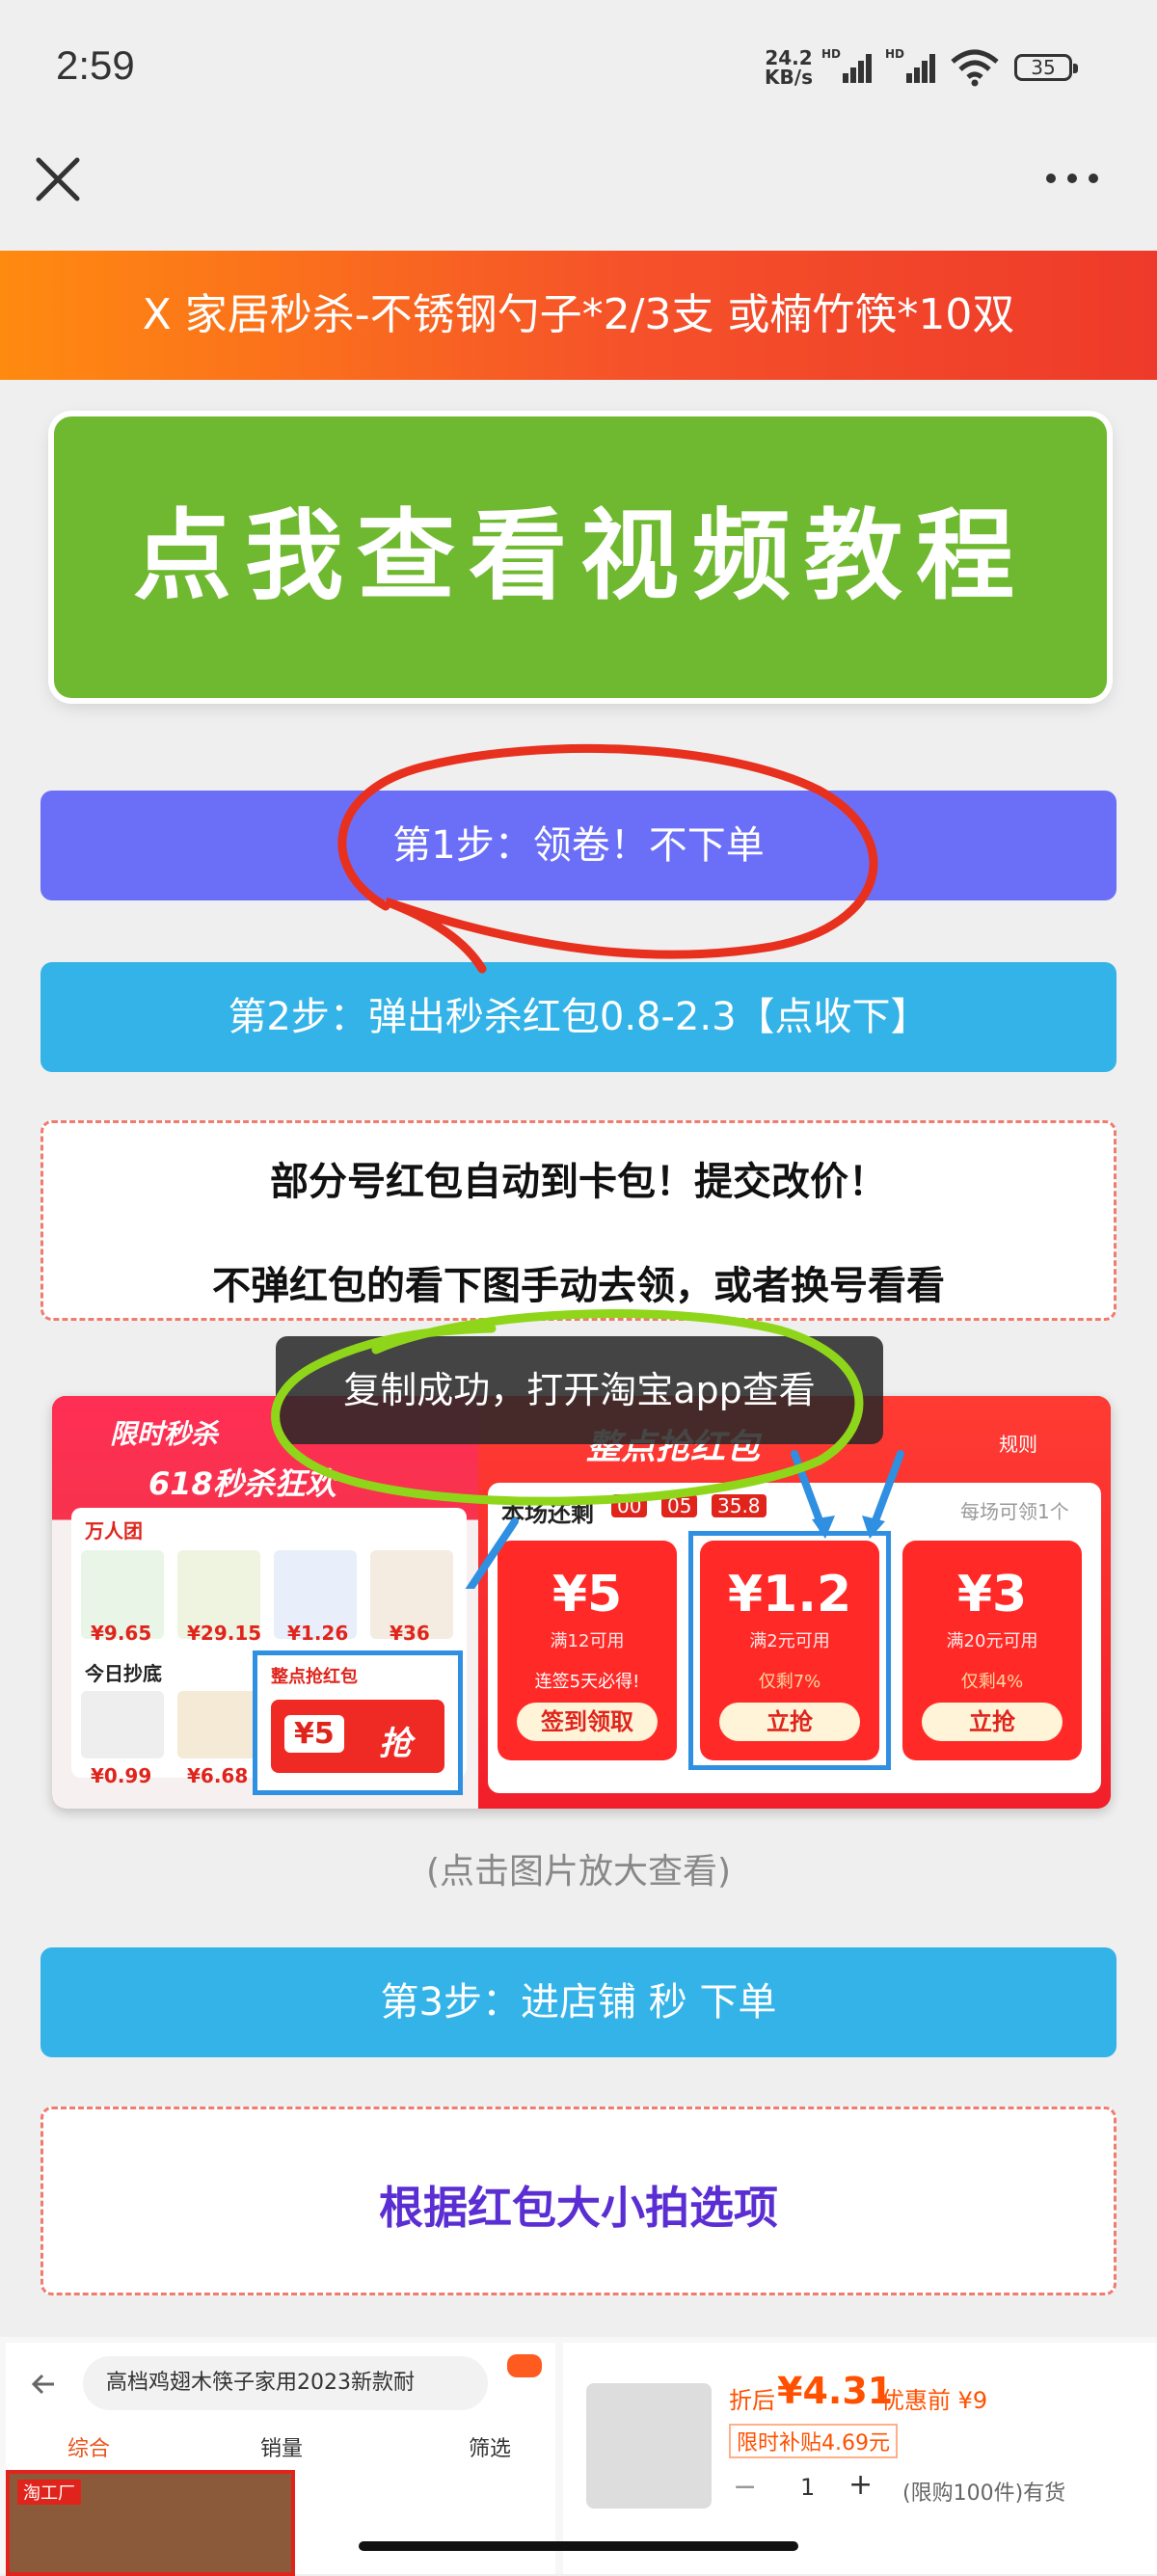 Image resolution: width=1157 pixels, height=2576 pixels. I want to click on home-indicator, so click(578, 2546).